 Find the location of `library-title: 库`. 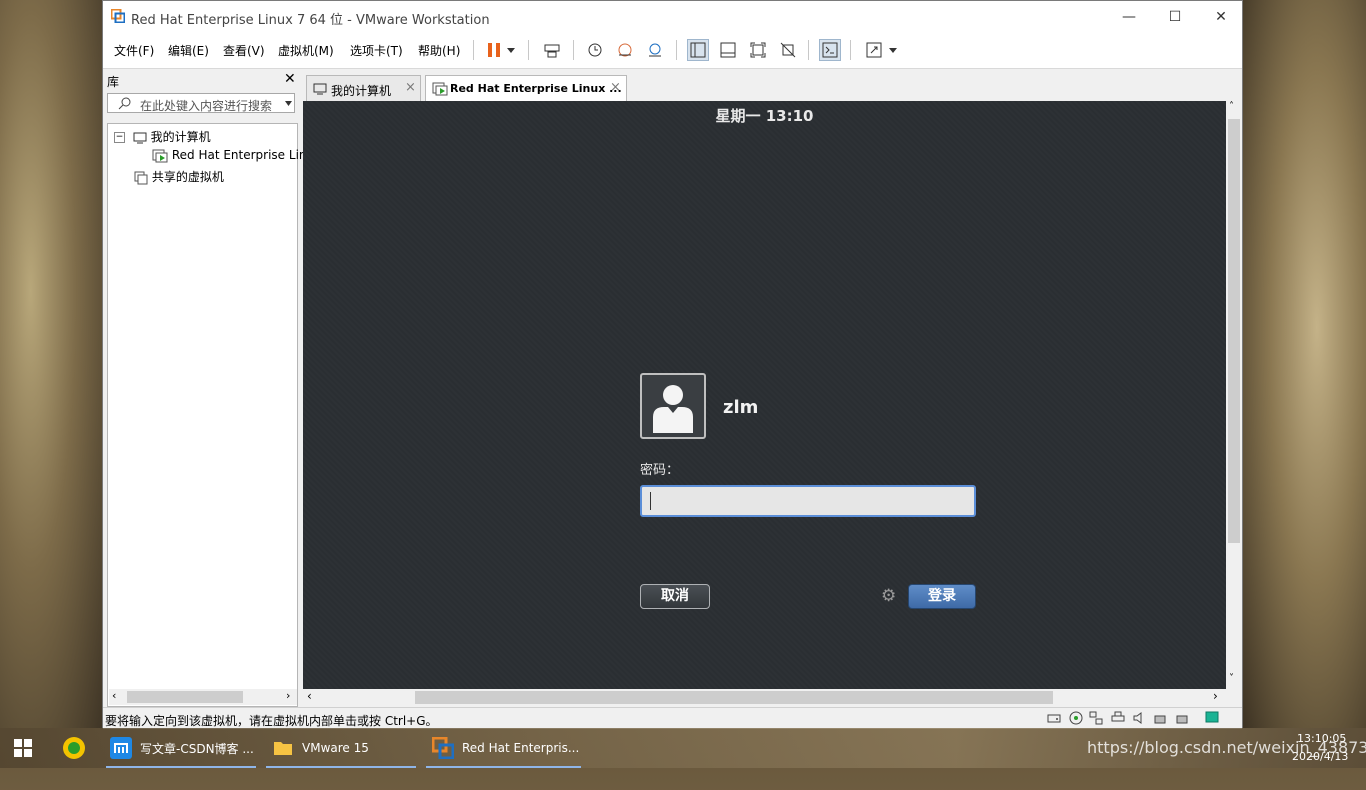

library-title: 库 is located at coordinates (113, 82).